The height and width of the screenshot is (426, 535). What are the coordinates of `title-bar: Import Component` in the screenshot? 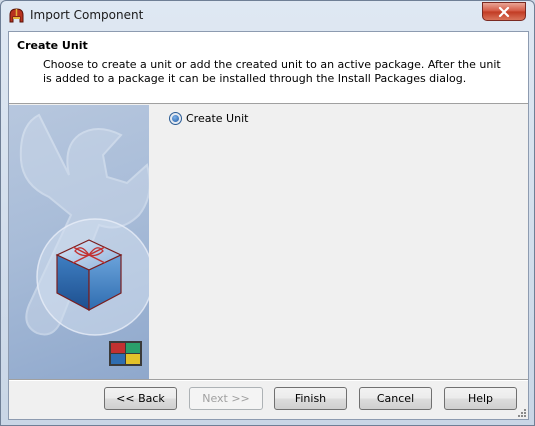 It's located at (267, 16).